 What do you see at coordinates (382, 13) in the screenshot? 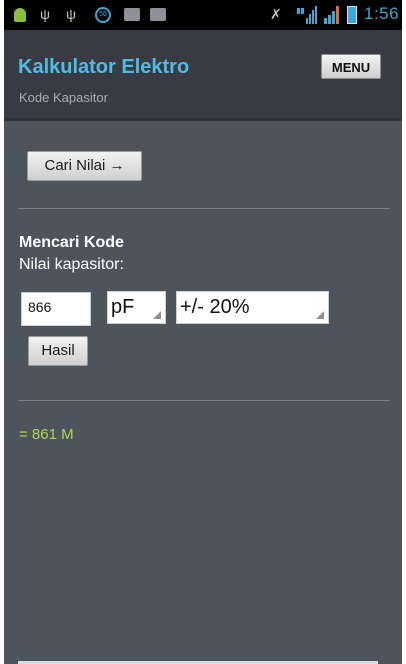
I see `clock: 1:56` at bounding box center [382, 13].